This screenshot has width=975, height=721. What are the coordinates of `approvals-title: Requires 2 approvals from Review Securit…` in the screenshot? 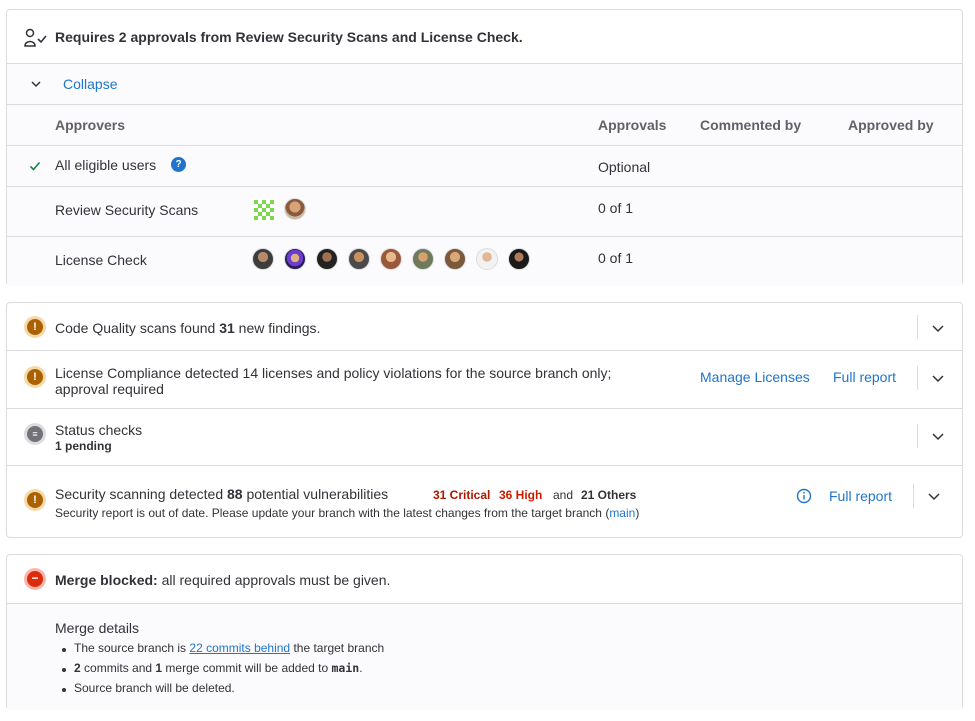 It's located at (289, 37).